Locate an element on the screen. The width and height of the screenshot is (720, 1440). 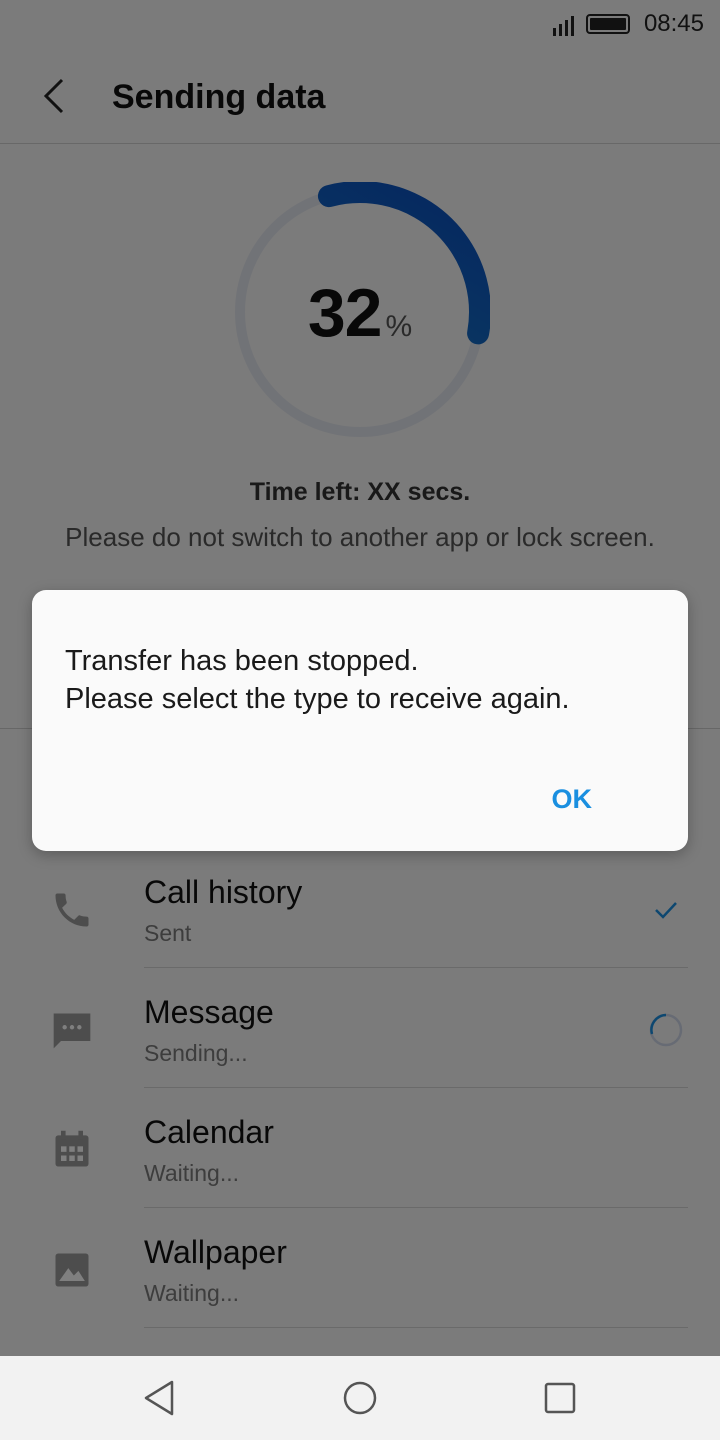
dialog-line-1: Transfer has been stopped. is located at coordinates (242, 661).